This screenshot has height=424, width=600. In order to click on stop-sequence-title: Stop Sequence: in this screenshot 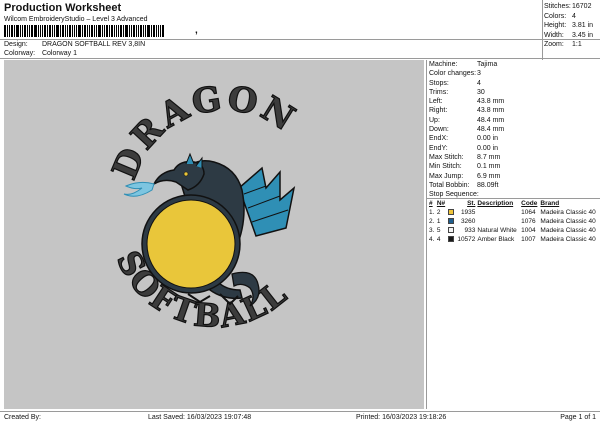, I will do `click(513, 195)`.